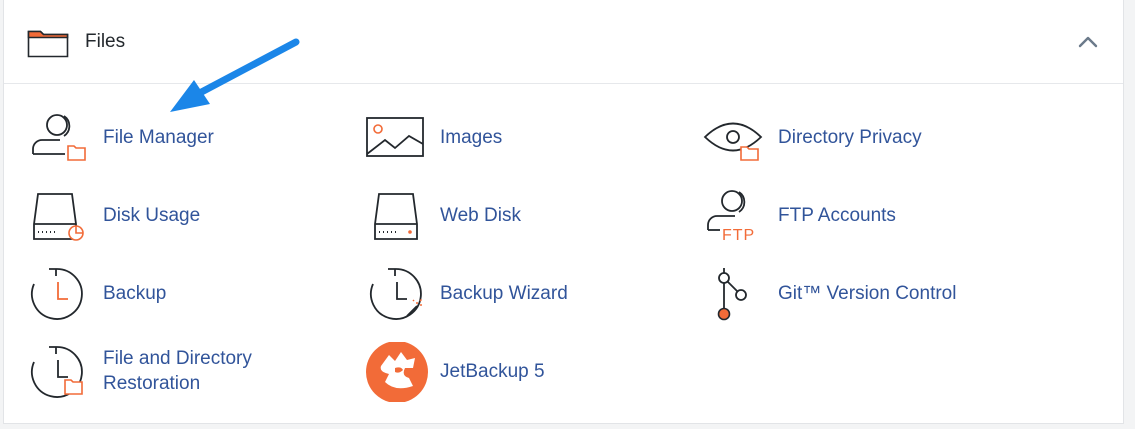 The image size is (1135, 429). Describe the element at coordinates (471, 137) in the screenshot. I see `item-label: Images` at that location.